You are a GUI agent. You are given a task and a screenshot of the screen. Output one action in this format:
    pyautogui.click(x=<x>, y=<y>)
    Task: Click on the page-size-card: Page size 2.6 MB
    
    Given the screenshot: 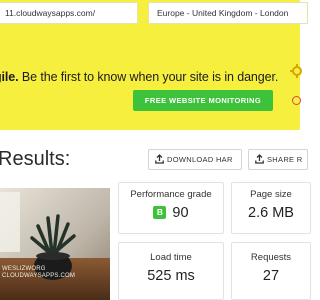 What is the action you would take?
    pyautogui.click(x=271, y=208)
    